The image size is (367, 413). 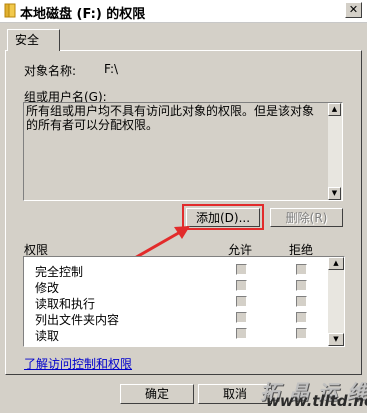 What do you see at coordinates (335, 151) in the screenshot?
I see `groups-scrollbar: ▲ ▼` at bounding box center [335, 151].